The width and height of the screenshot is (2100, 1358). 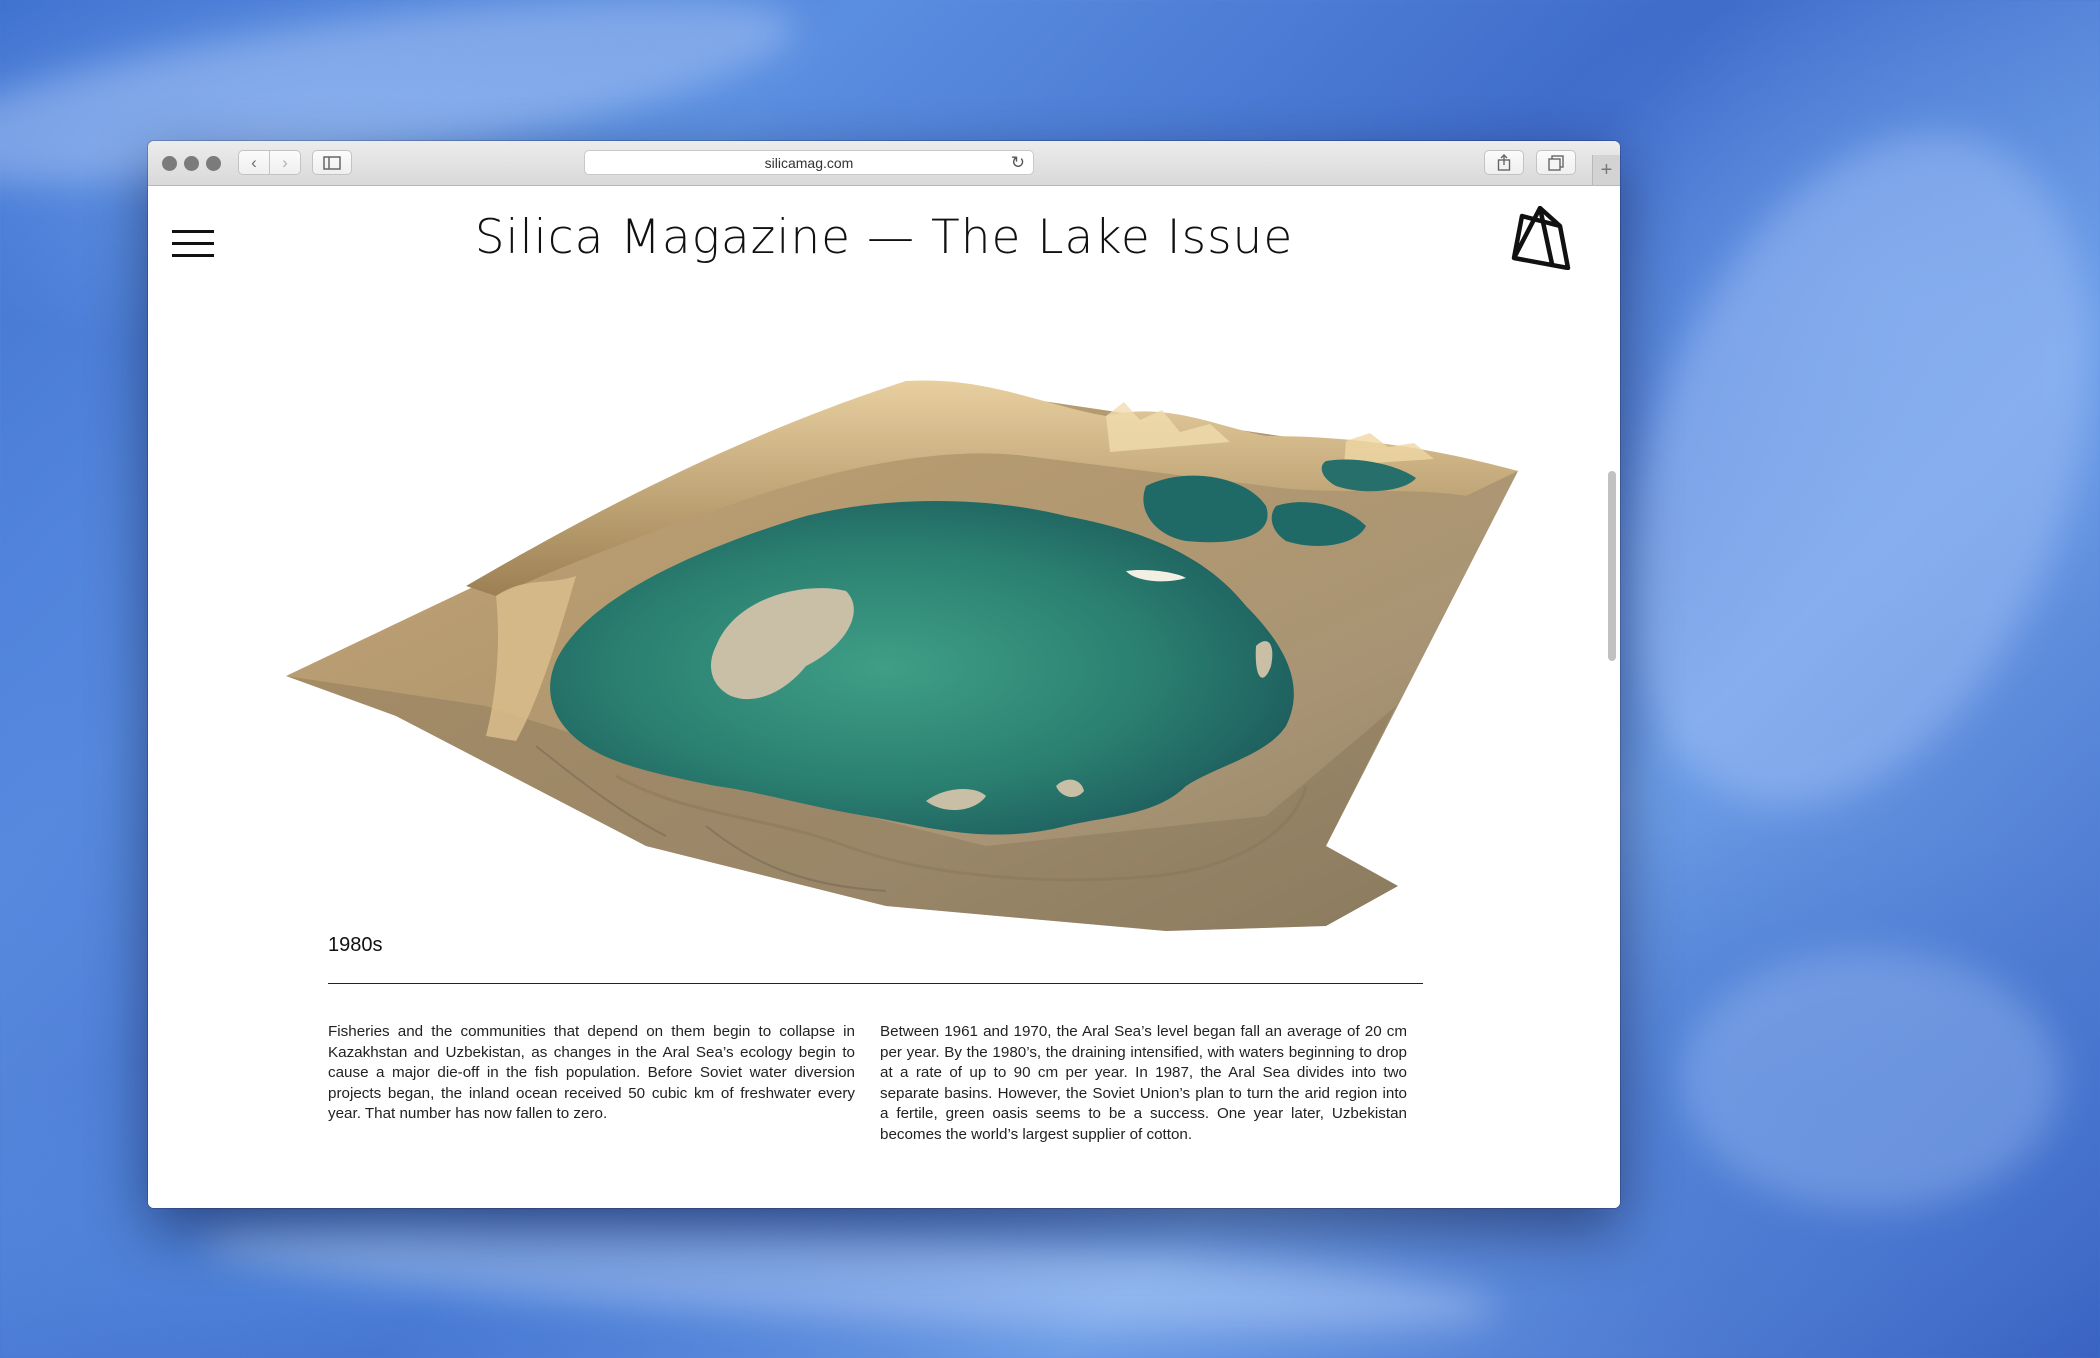 I want to click on reload-icon: ↻, so click(x=1018, y=163).